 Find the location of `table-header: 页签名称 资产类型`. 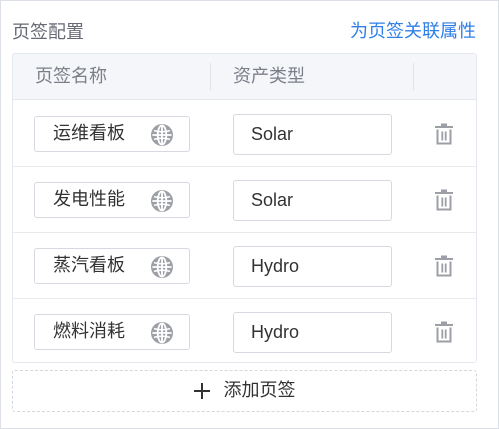

table-header: 页签名称 资产类型 is located at coordinates (244, 77).